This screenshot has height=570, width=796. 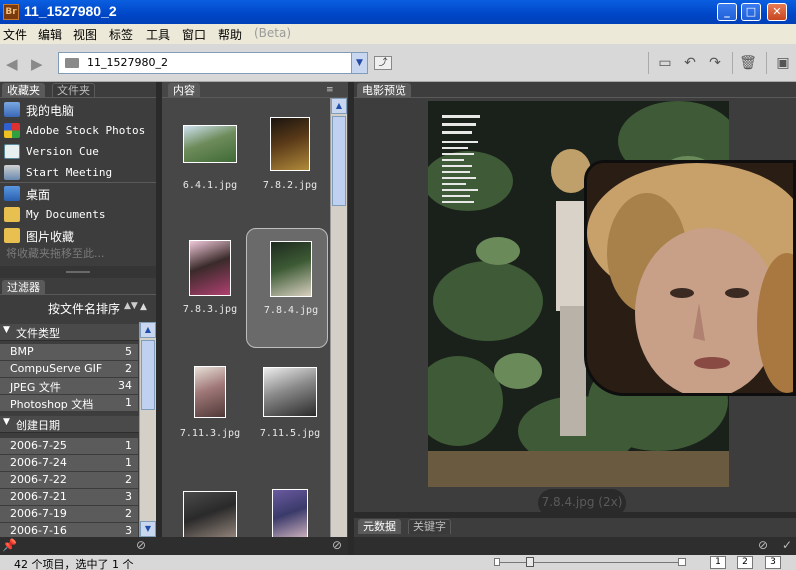 What do you see at coordinates (12, 64) in the screenshot?
I see `back-arrow-icon: ◀` at bounding box center [12, 64].